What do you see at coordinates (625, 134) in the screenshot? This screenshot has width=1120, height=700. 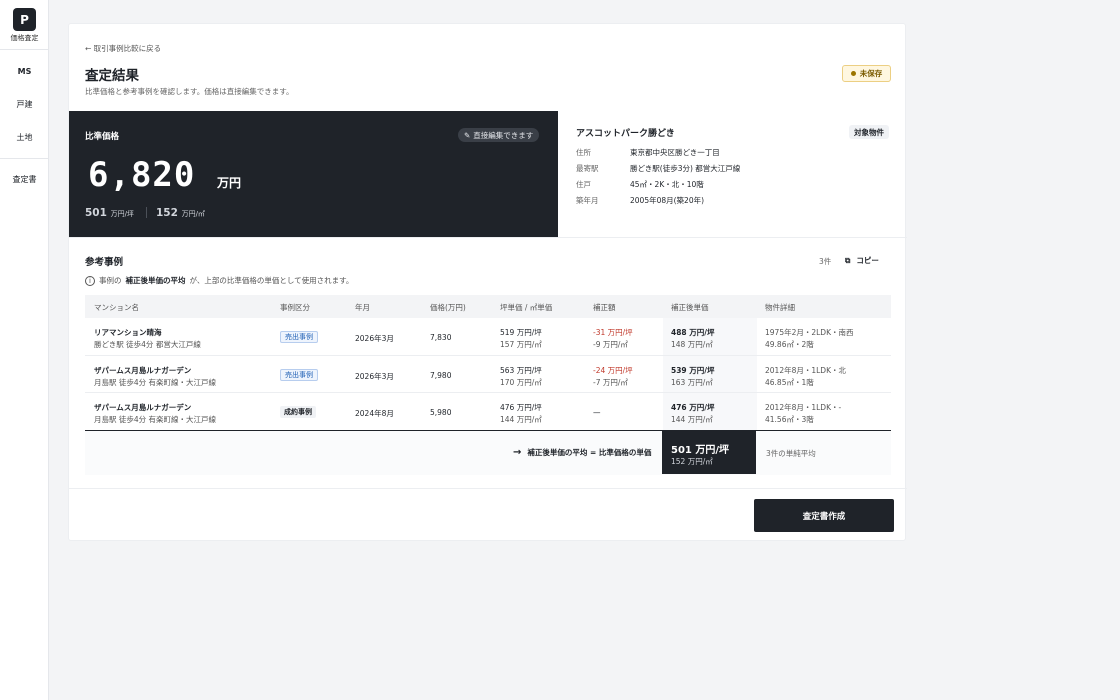 I see `property-name: アスコットパーク勝どき` at bounding box center [625, 134].